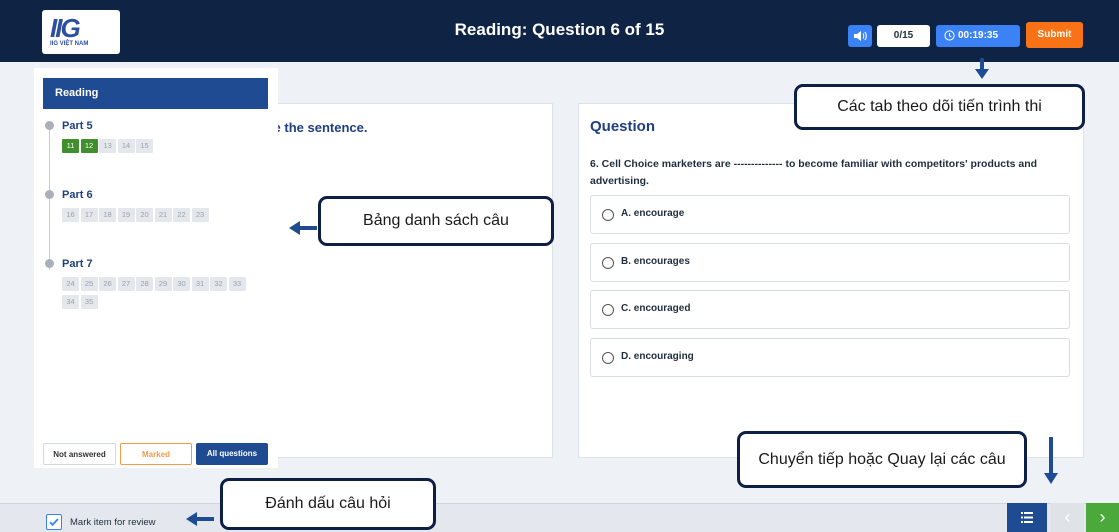 This screenshot has width=1119, height=532. What do you see at coordinates (126, 146) in the screenshot?
I see `question-number-14: 14` at bounding box center [126, 146].